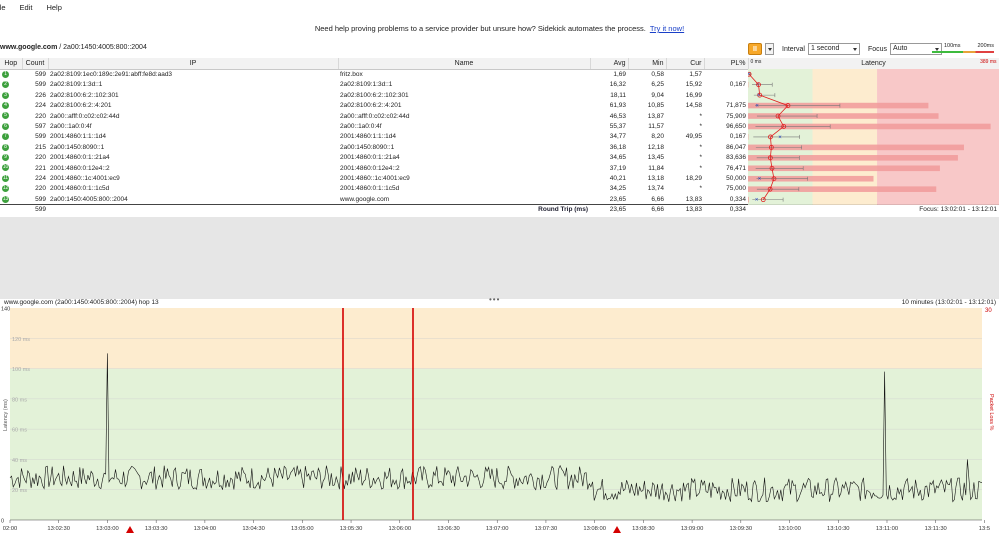 This screenshot has width=999, height=533. Describe the element at coordinates (700, 127) in the screenshot. I see `cell-cur: *` at that location.